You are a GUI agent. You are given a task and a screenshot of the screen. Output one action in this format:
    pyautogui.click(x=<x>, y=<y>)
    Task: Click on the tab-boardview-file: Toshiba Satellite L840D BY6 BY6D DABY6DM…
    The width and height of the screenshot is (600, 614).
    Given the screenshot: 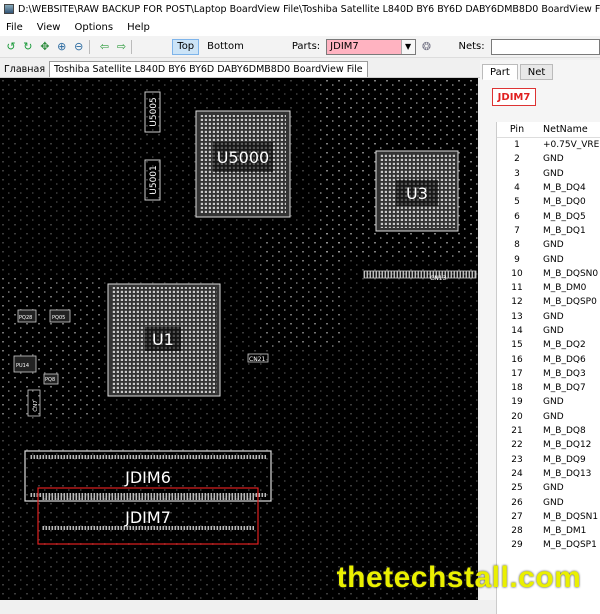 What is the action you would take?
    pyautogui.click(x=208, y=69)
    